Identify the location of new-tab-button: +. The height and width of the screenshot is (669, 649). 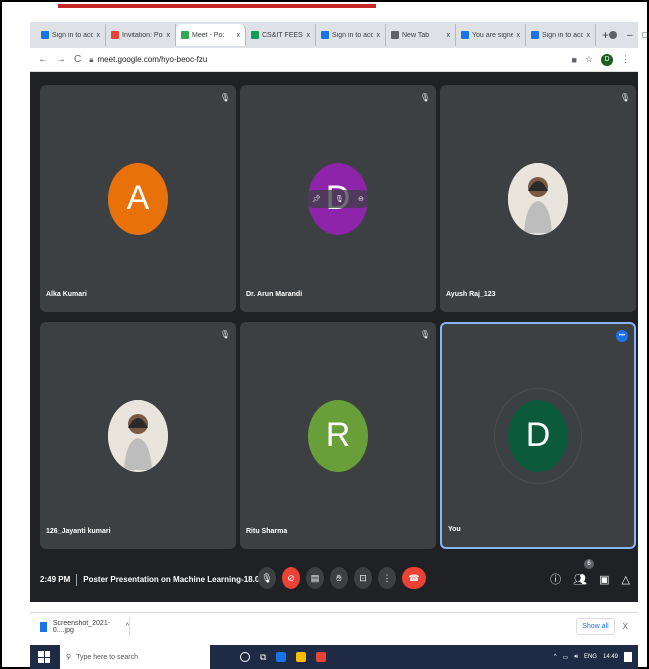
(605, 35).